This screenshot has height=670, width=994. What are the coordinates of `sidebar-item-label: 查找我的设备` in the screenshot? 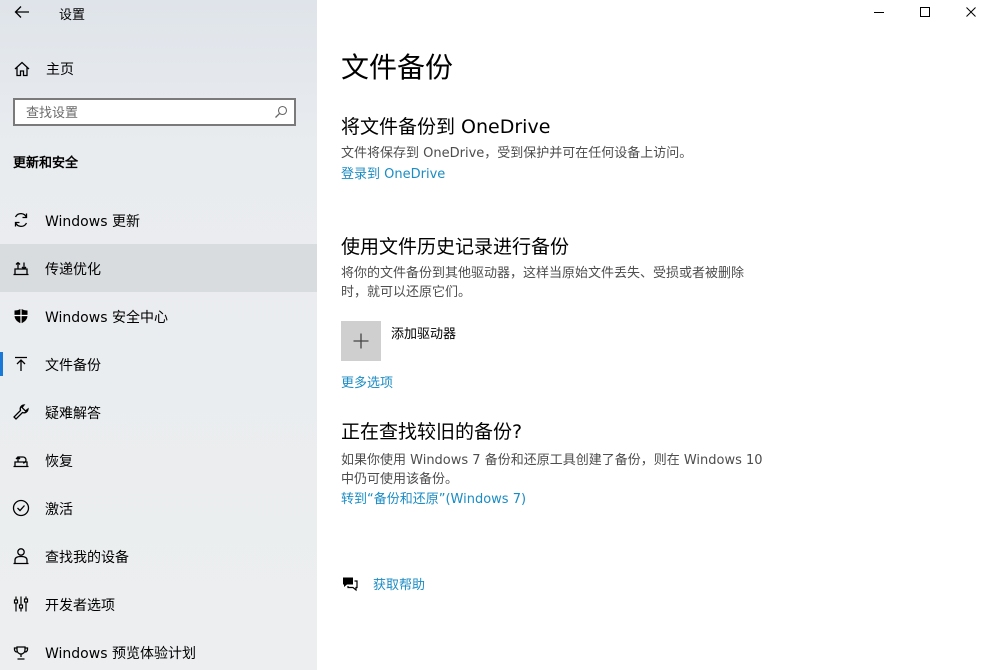 It's located at (87, 558).